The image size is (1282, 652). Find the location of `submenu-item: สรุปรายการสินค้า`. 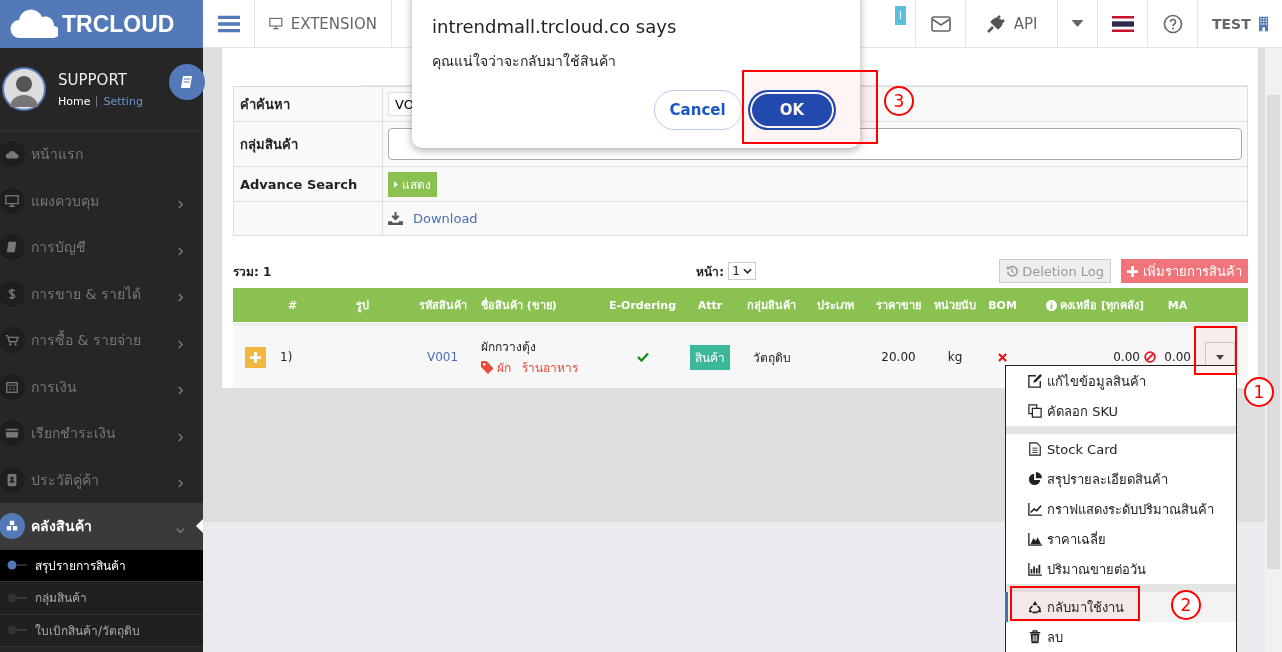

submenu-item: สรุปรายการสินค้า is located at coordinates (101, 565).